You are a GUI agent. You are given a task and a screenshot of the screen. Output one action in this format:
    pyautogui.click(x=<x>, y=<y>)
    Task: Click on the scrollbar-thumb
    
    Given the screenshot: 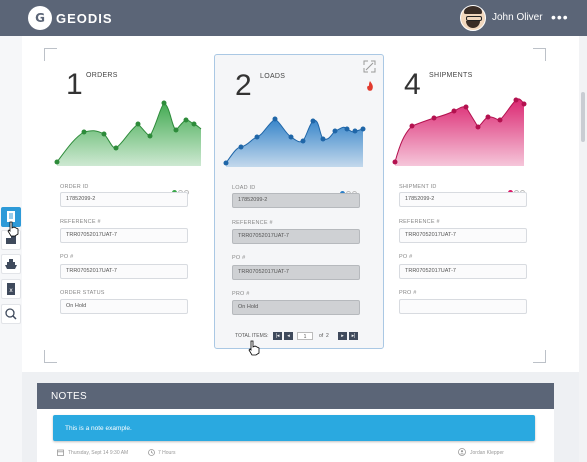 What is the action you would take?
    pyautogui.click(x=583, y=117)
    